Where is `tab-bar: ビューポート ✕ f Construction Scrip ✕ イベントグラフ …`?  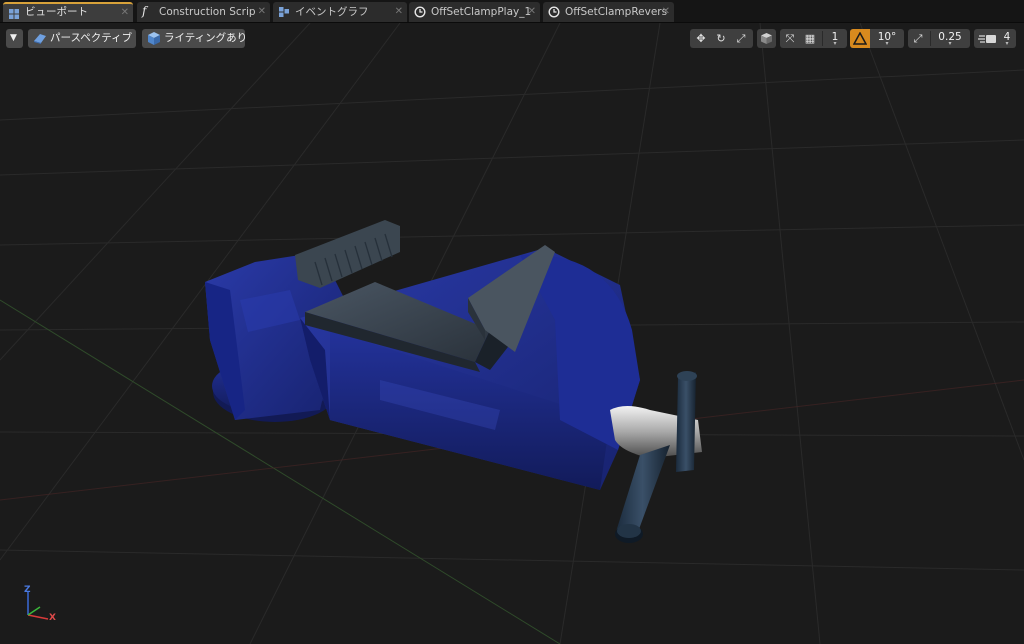 tab-bar: ビューポート ✕ f Construction Scrip ✕ イベントグラフ … is located at coordinates (512, 11).